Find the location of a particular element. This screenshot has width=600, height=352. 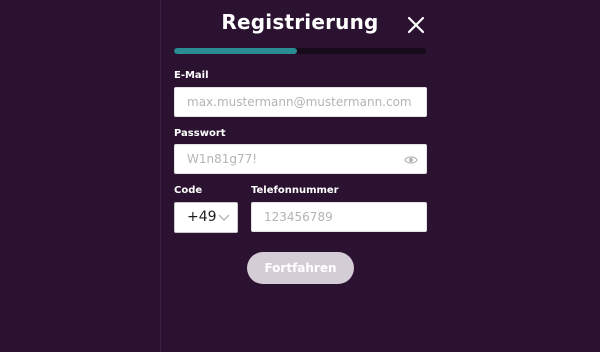

password-label: Passwort is located at coordinates (200, 133).